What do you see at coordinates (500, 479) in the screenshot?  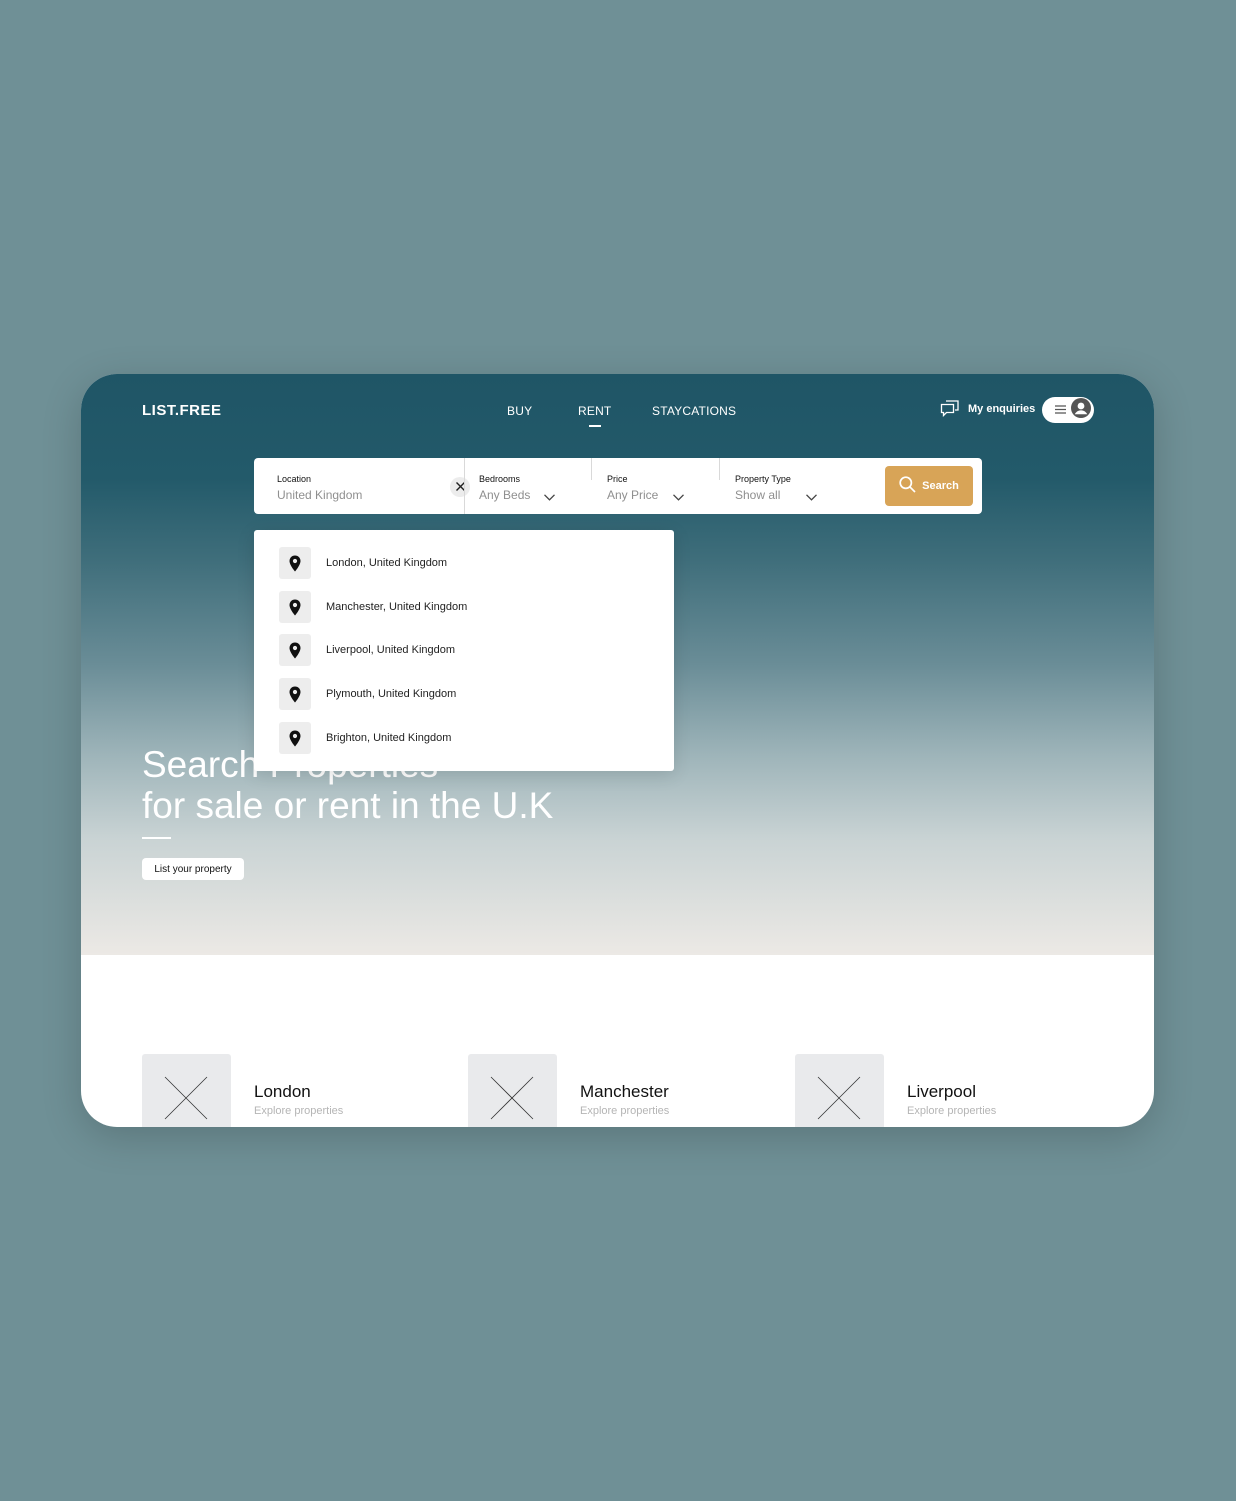 I see `bedrooms-label: Bedrooms` at bounding box center [500, 479].